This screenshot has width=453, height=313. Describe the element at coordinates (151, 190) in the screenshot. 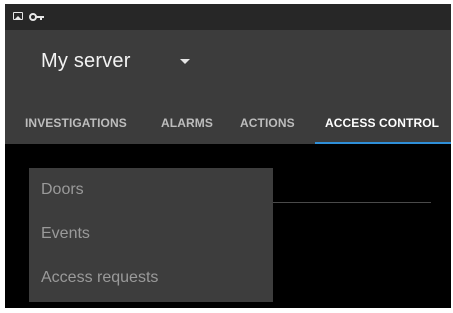

I see `menu-item-doors: Doors` at that location.